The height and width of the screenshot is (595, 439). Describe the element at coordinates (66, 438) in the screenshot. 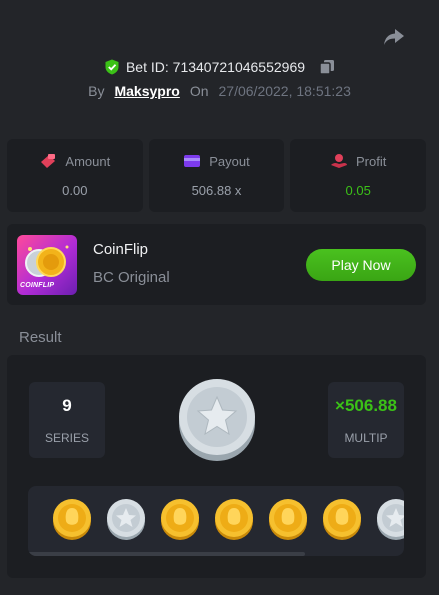

I see `series-label: SERIES` at that location.